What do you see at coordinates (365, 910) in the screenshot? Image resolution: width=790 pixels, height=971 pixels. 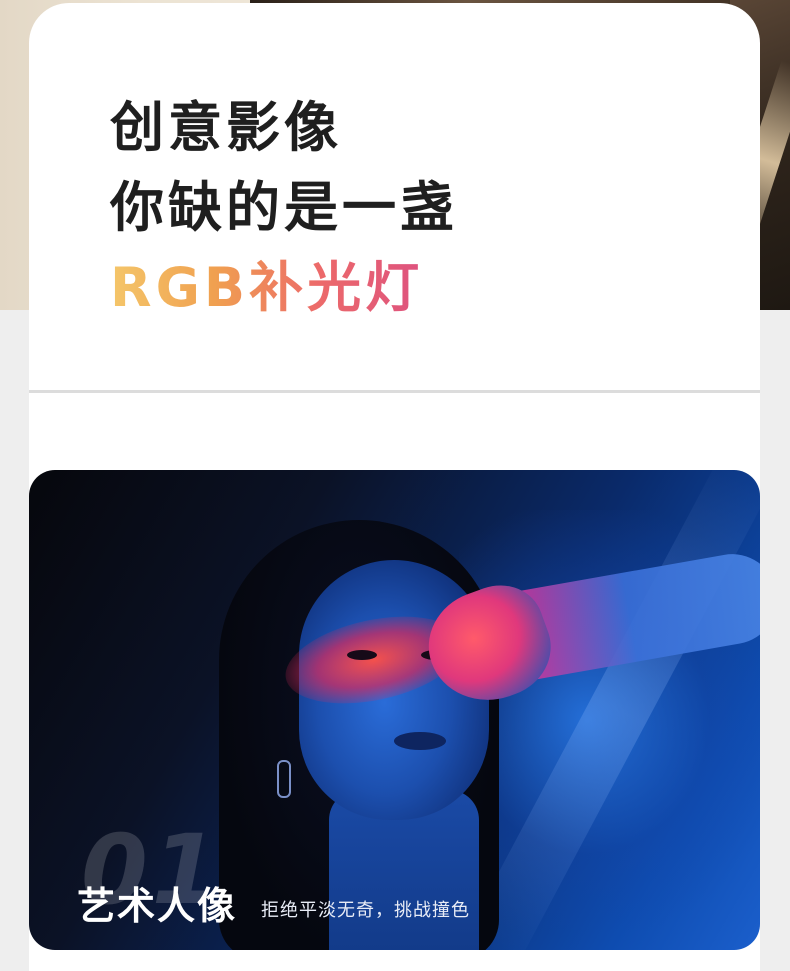 I see `feature-subtitle: 拒绝平淡无奇，挑战撞色` at bounding box center [365, 910].